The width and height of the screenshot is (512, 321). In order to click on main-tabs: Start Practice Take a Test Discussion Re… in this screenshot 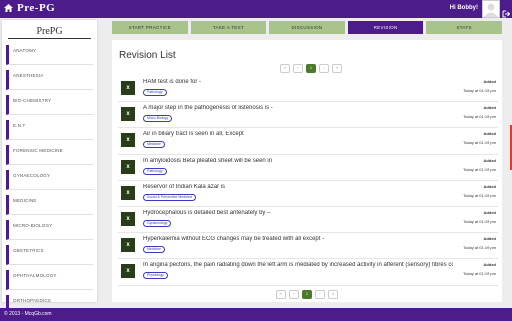, I will do `click(307, 27)`.